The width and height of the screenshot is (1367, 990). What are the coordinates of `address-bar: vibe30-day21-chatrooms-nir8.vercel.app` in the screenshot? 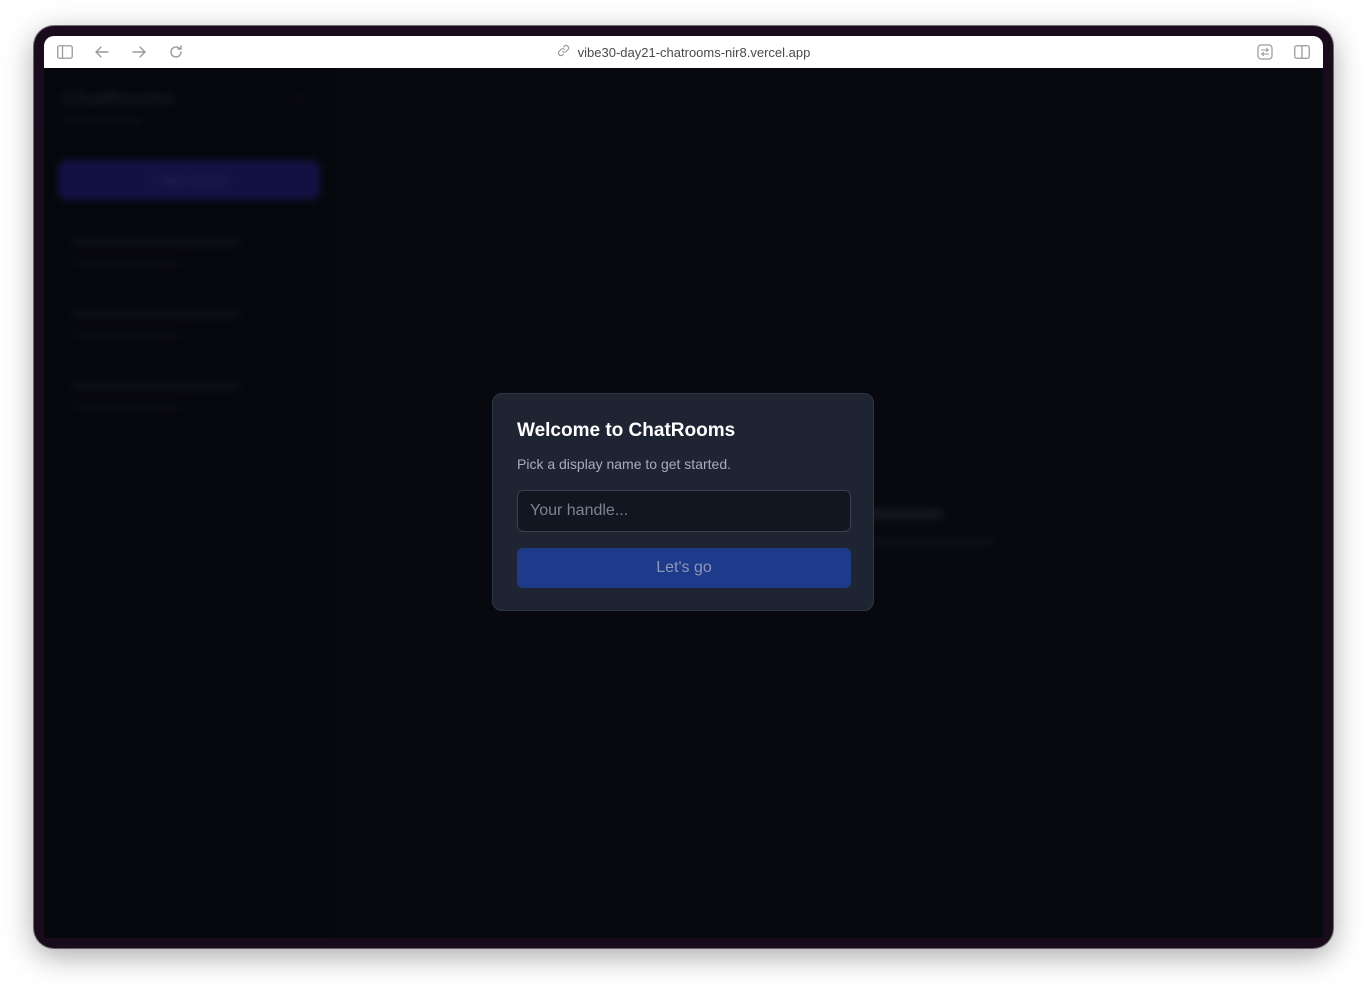 It's located at (683, 52).